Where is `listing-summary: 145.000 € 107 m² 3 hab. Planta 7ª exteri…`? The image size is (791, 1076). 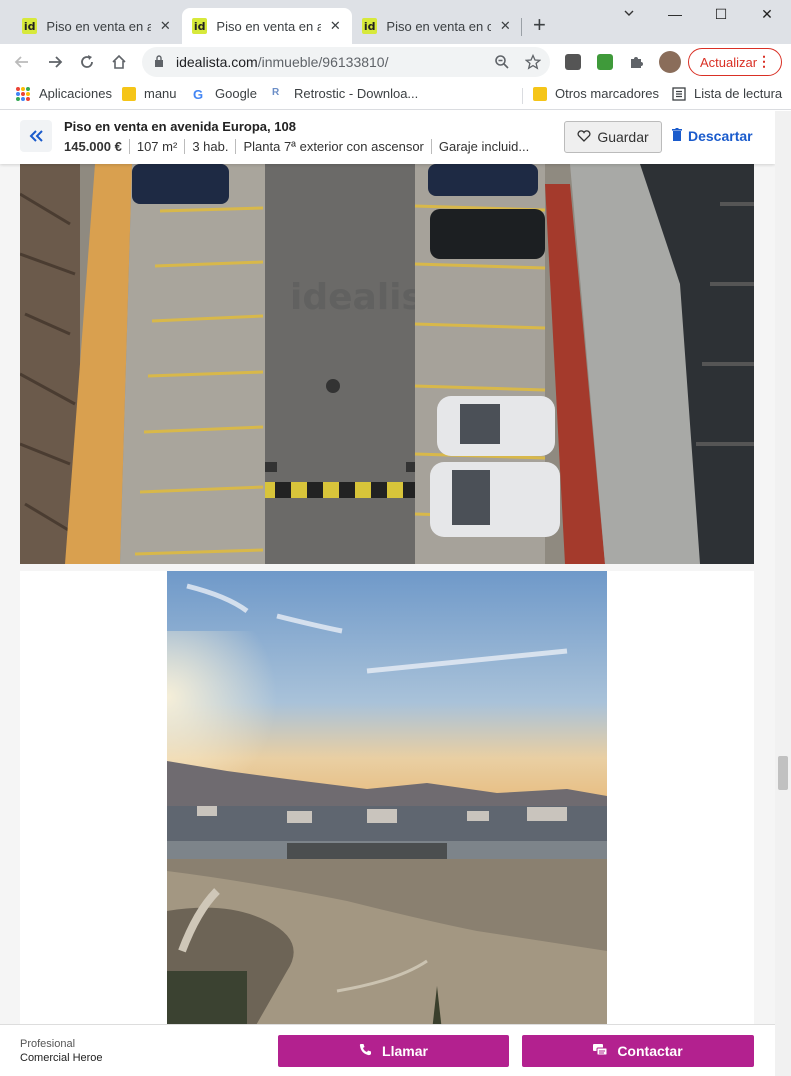
listing-summary: 145.000 € 107 m² 3 hab. Planta 7ª exteri… is located at coordinates (300, 146).